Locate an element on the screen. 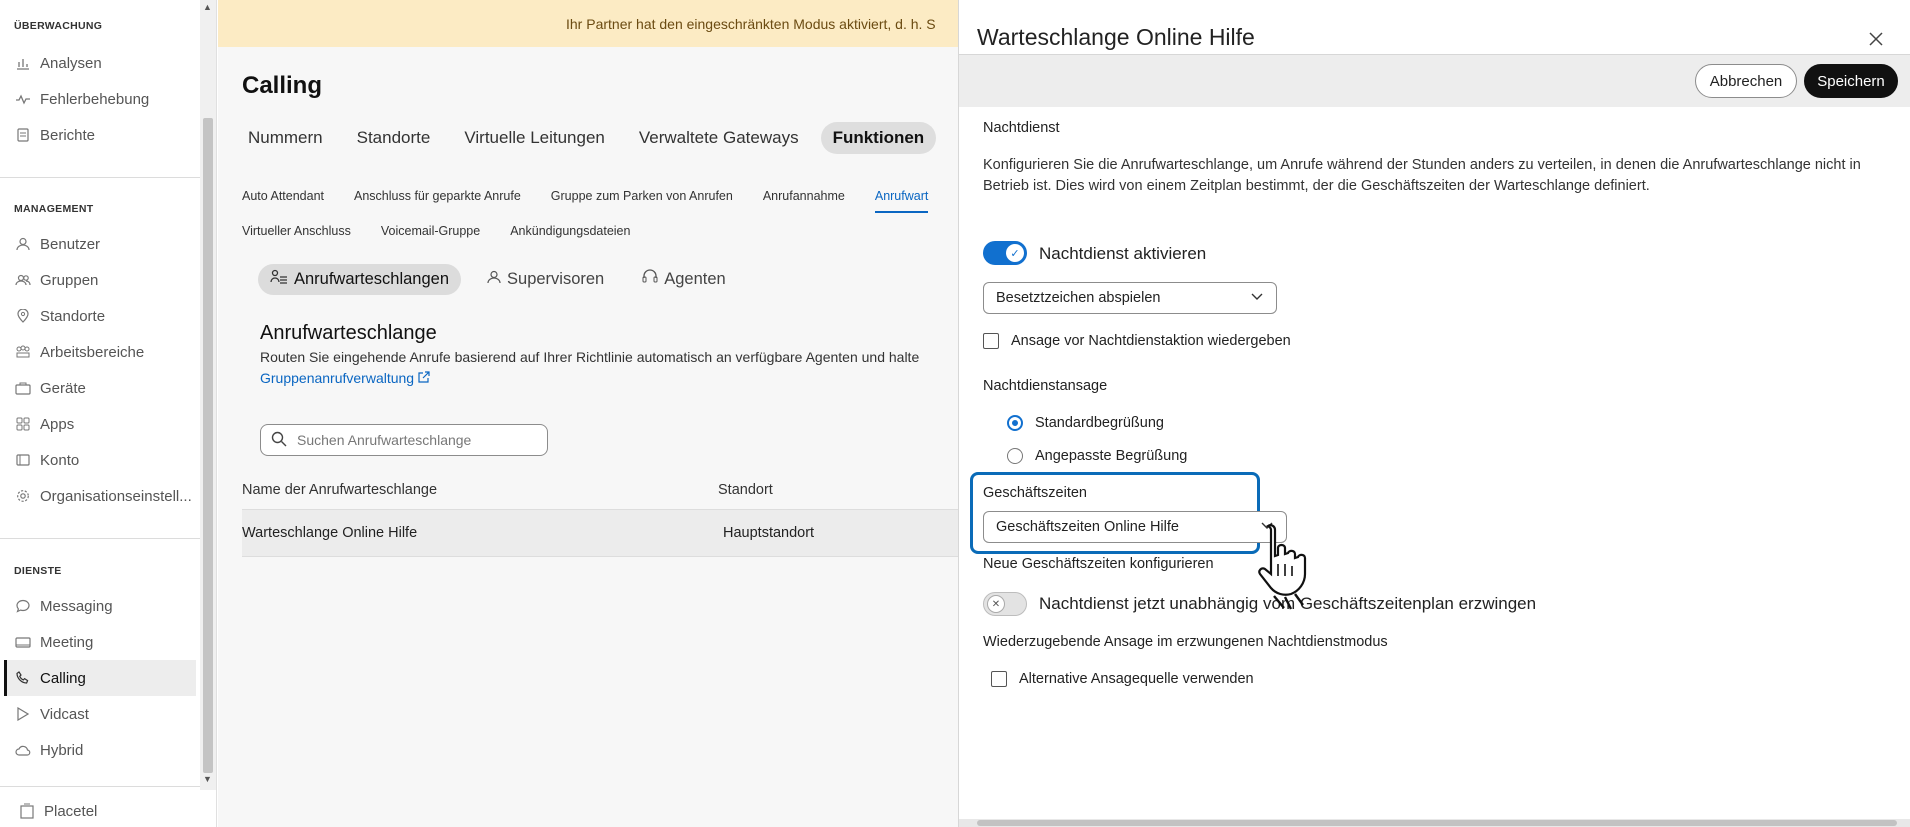 The width and height of the screenshot is (1910, 827). subtab-virtueller-anschluss: Virtueller Anschluss is located at coordinates (296, 231).